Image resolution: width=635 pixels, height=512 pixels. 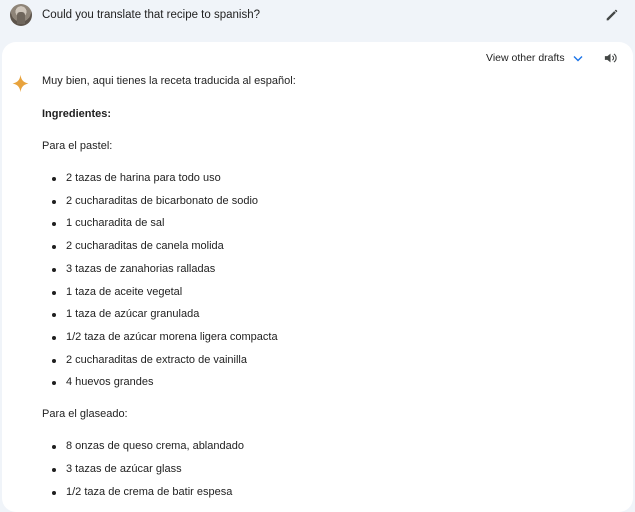 What do you see at coordinates (133, 246) in the screenshot?
I see `list-item: 2 cucharaditas de canela molida` at bounding box center [133, 246].